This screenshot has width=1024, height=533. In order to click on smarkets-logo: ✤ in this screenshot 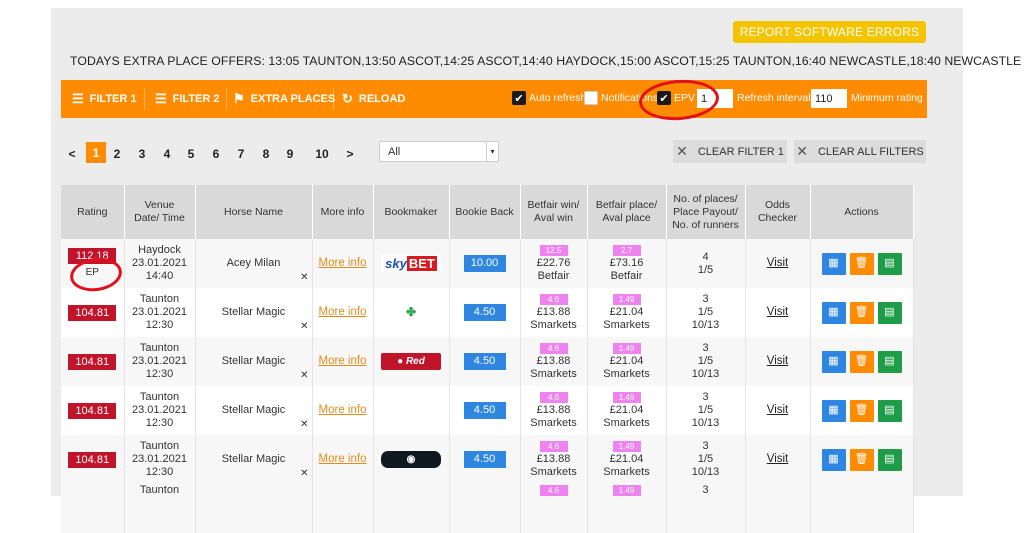, I will do `click(411, 312)`.